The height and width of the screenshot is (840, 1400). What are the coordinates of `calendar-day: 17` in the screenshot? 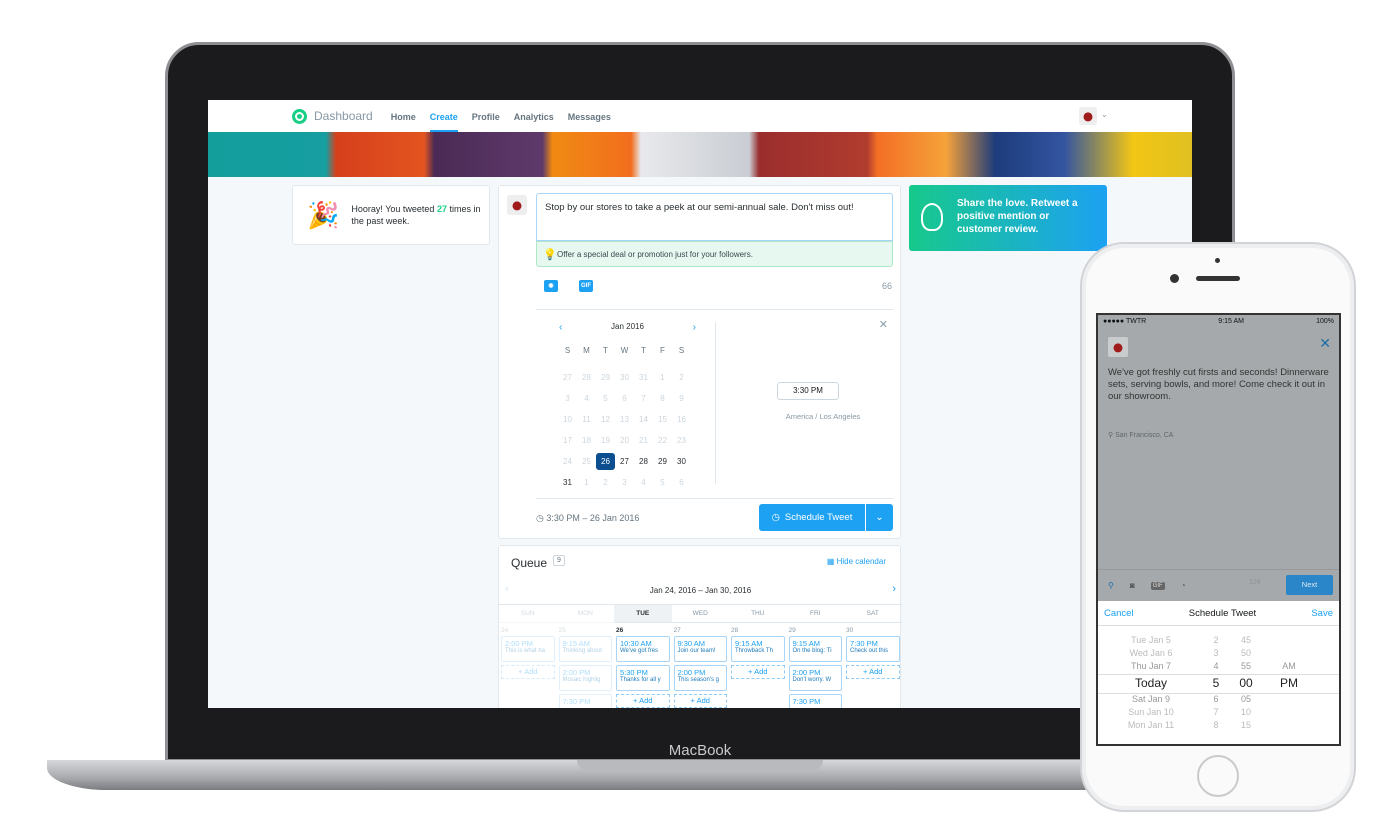 It's located at (567, 440).